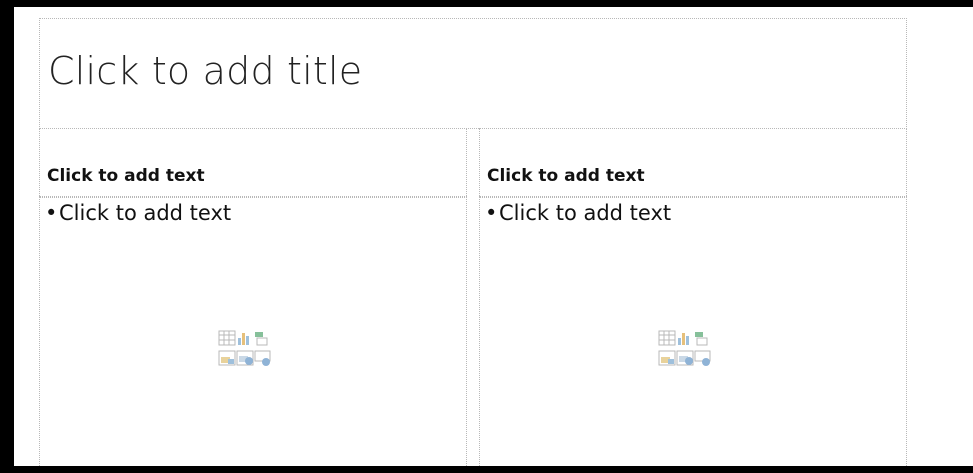 The height and width of the screenshot is (473, 973). What do you see at coordinates (205, 71) in the screenshot?
I see `title-placeholder-text: Click to add title` at bounding box center [205, 71].